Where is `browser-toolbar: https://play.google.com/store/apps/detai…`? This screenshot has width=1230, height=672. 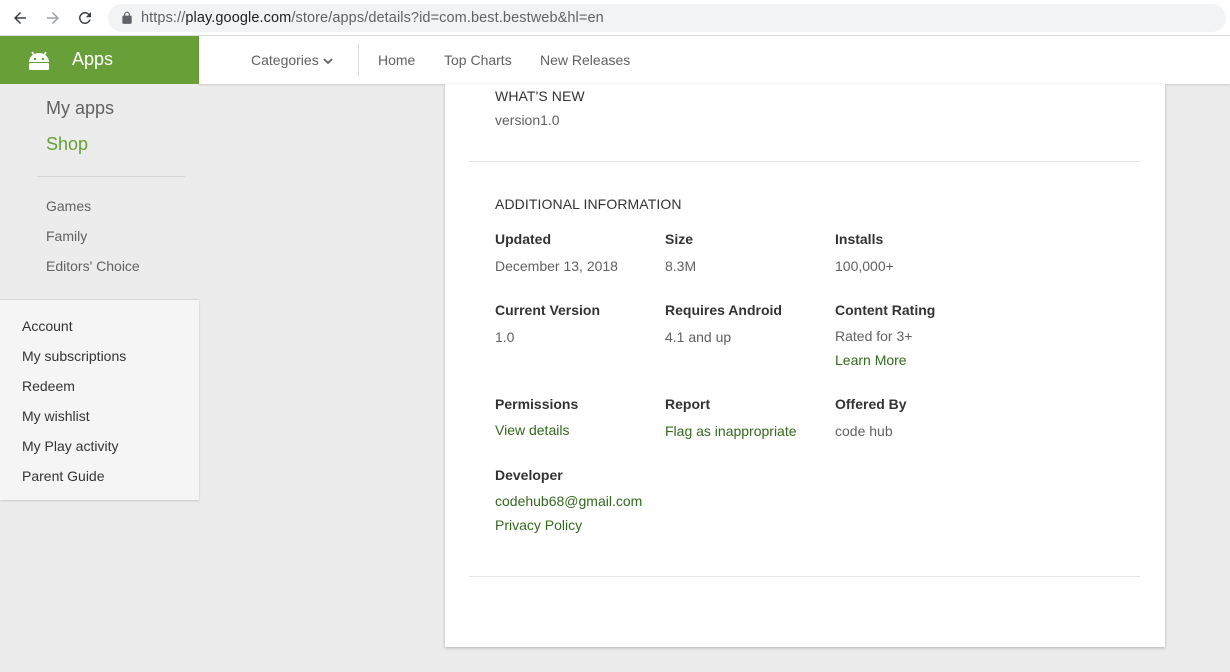
browser-toolbar: https://play.google.com/store/apps/detai… is located at coordinates (615, 18).